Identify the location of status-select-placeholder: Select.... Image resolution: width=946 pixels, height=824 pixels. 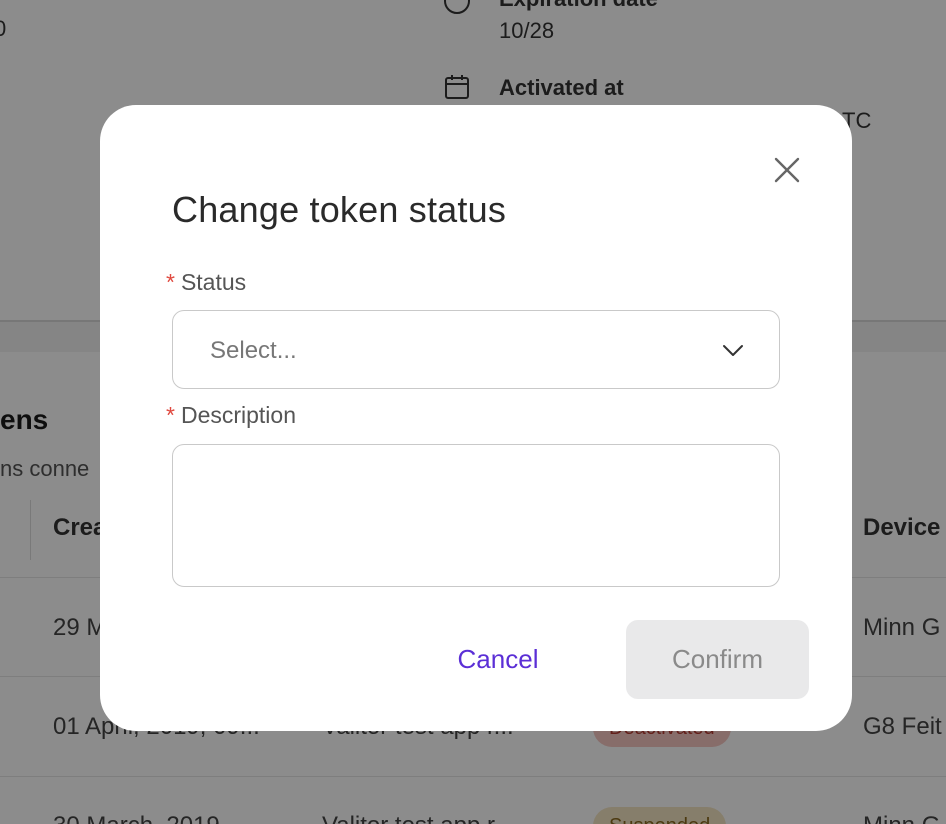
(253, 350).